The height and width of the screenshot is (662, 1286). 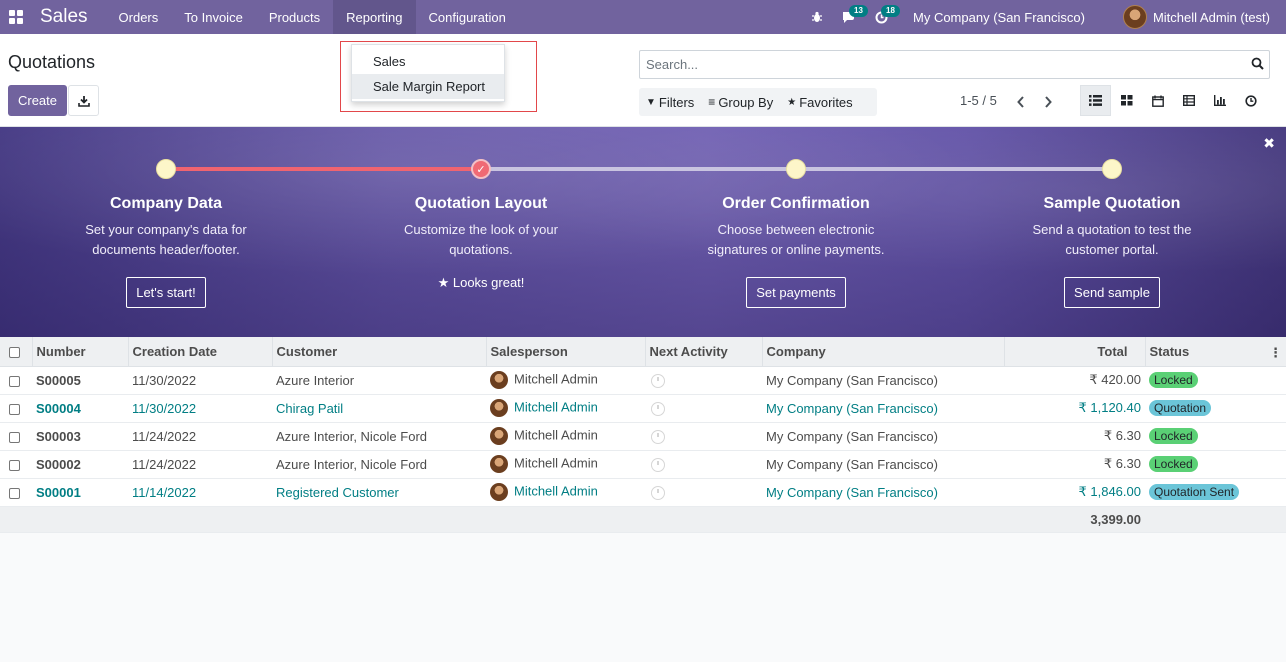 I want to click on menu-orders: Orders, so click(x=139, y=17).